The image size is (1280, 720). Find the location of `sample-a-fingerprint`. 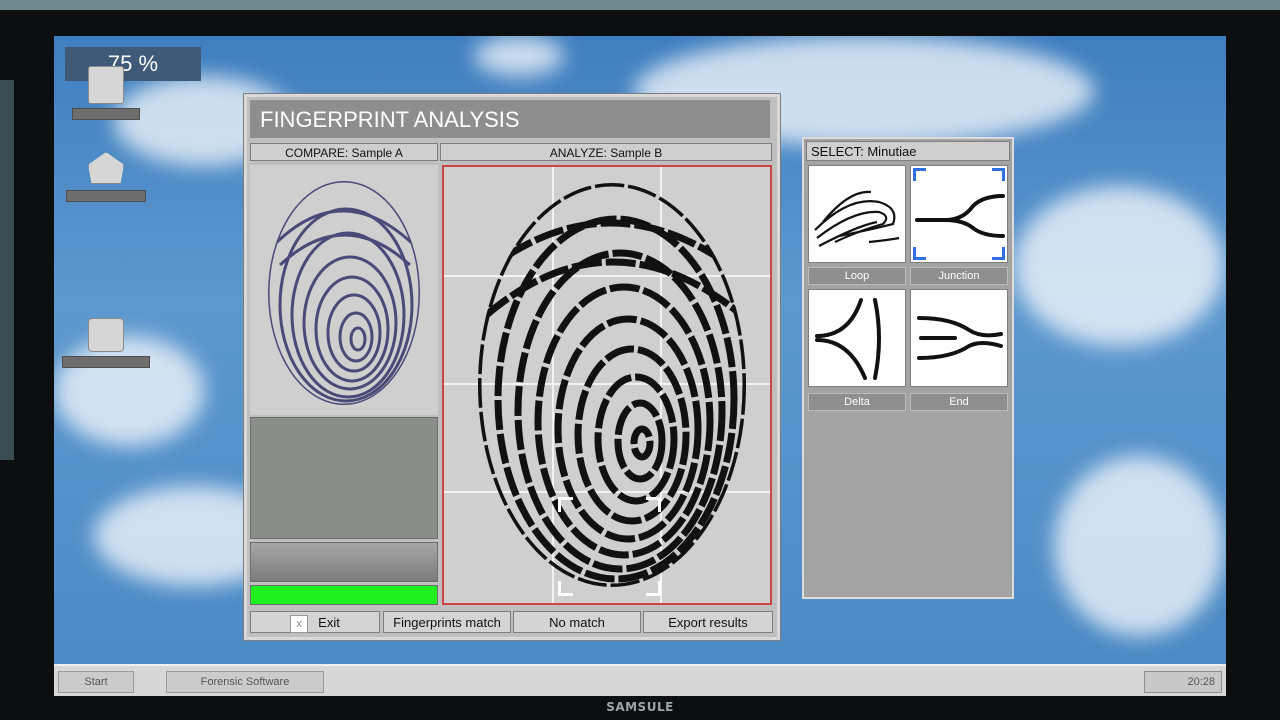

sample-a-fingerprint is located at coordinates (344, 293).